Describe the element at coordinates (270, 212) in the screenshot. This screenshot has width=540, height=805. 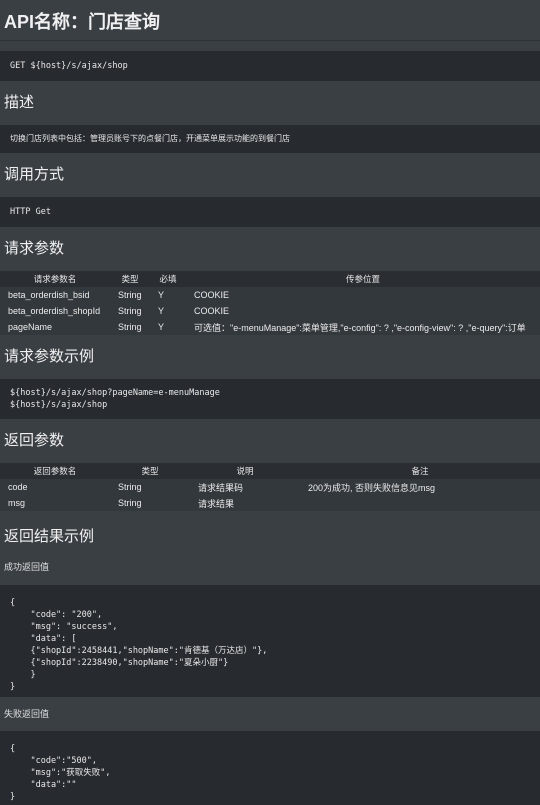
I see `call-method-code: HTTP Get` at that location.